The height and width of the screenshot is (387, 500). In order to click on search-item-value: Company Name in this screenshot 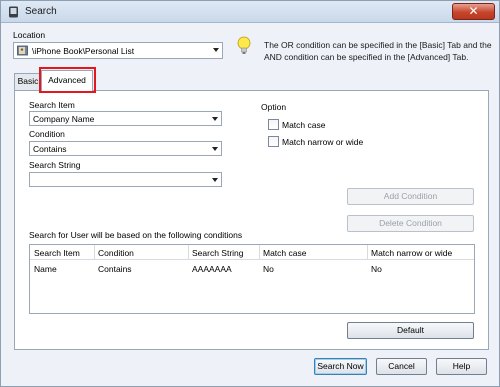, I will do `click(64, 119)`.